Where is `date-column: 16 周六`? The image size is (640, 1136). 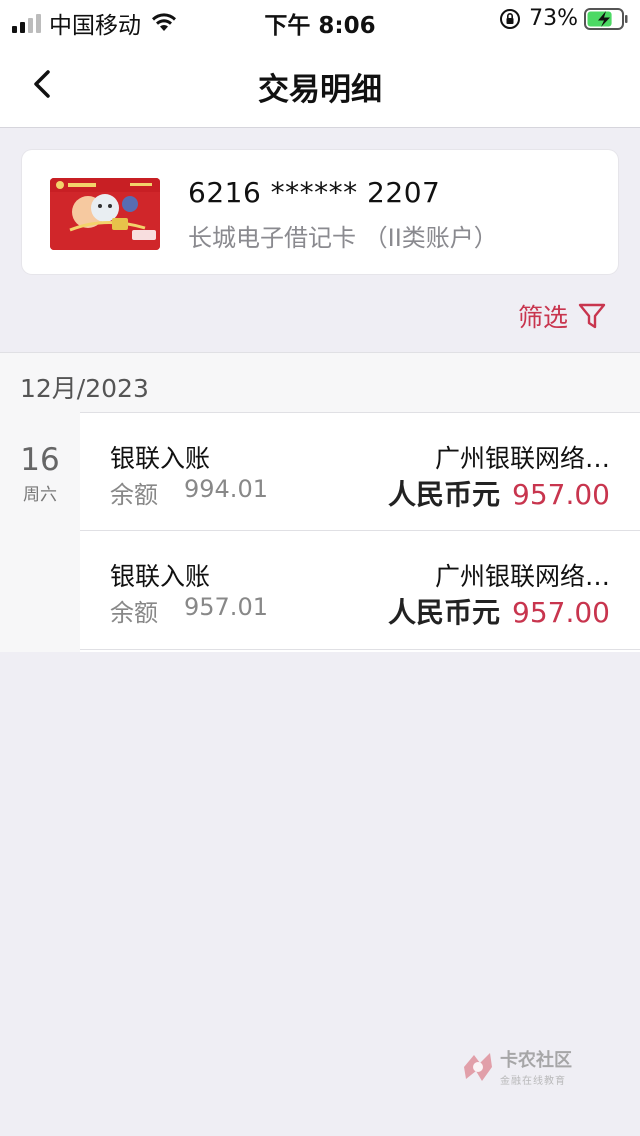 date-column: 16 周六 is located at coordinates (40, 532).